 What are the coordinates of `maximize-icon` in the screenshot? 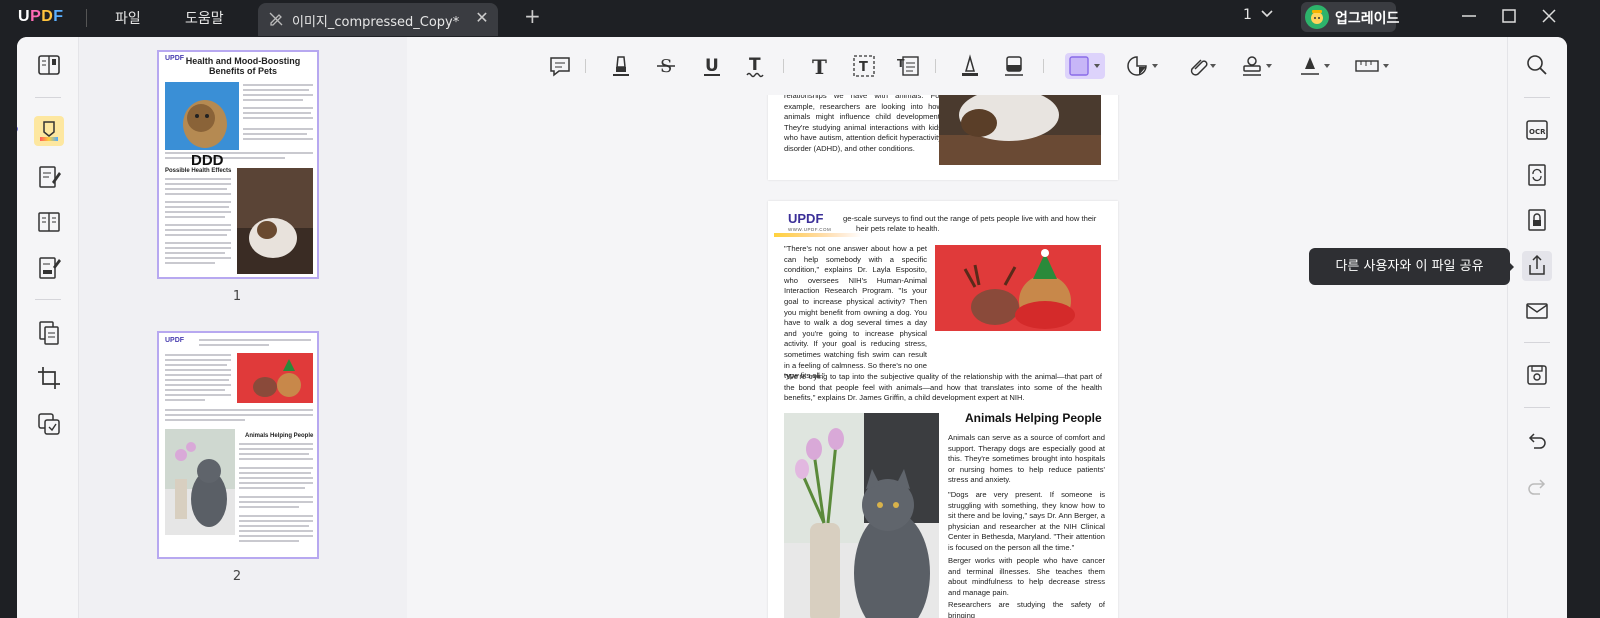 It's located at (1509, 16).